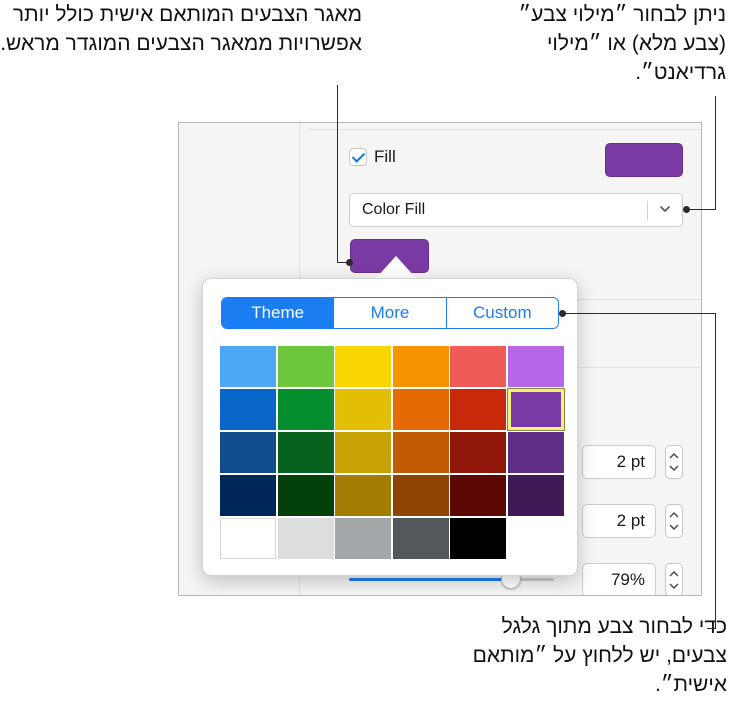  I want to click on opacity-stepper, so click(674, 579).